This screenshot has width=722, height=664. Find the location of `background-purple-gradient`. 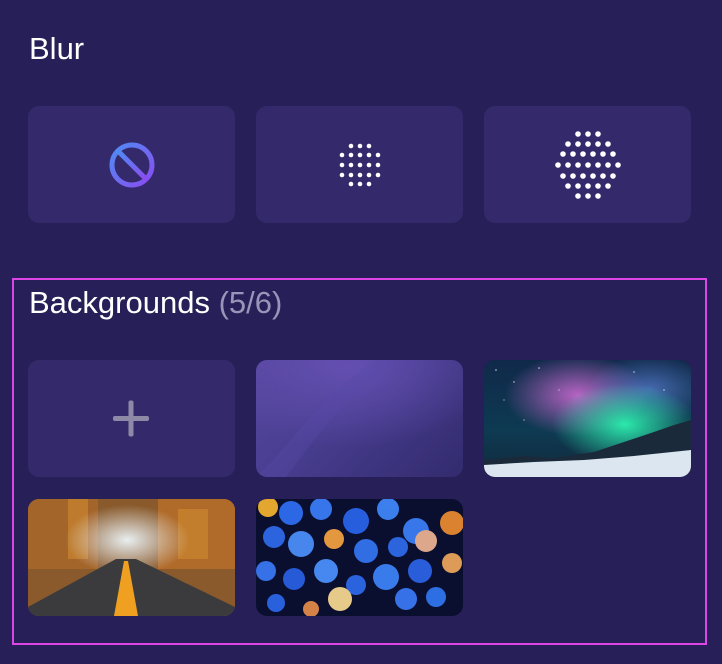

background-purple-gradient is located at coordinates (359, 418).